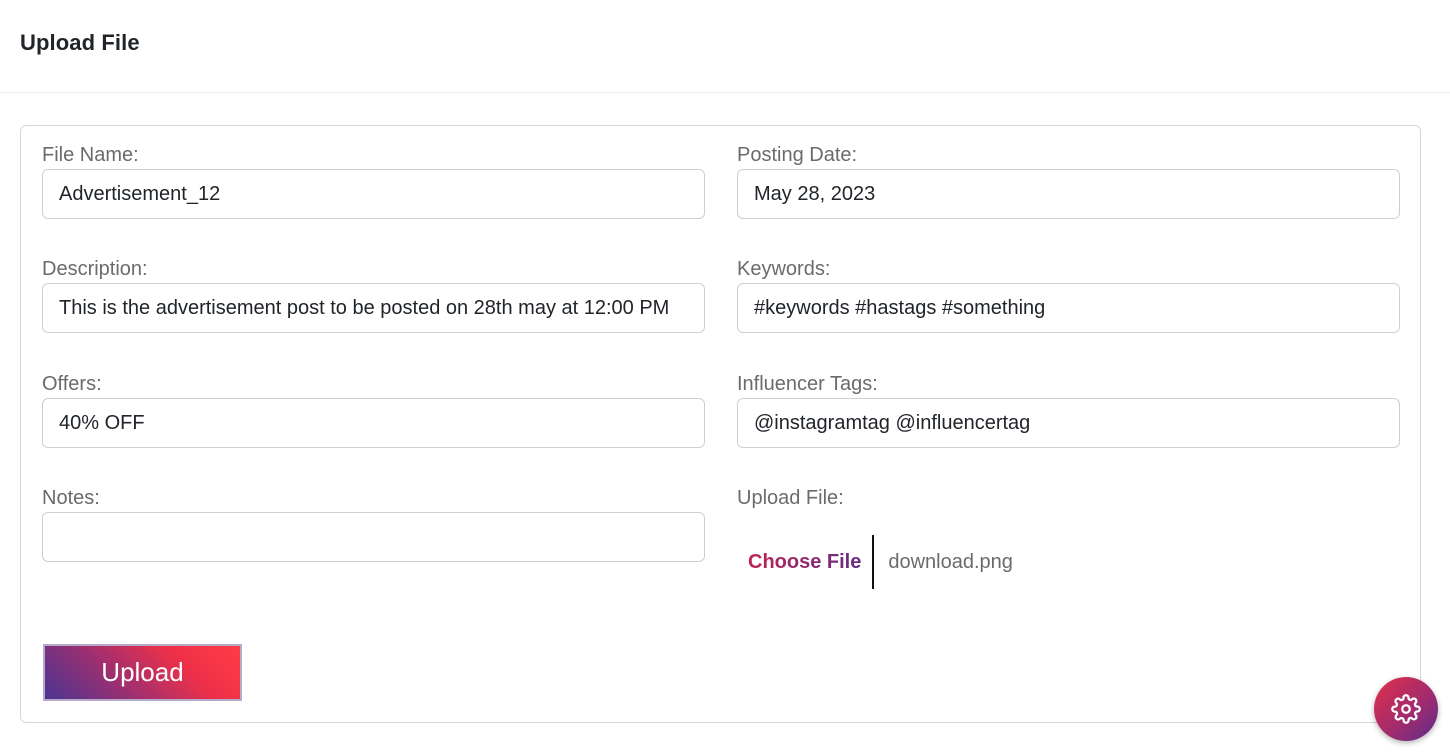  What do you see at coordinates (875, 562) in the screenshot?
I see `file-upload-widget: Choose File download.png` at bounding box center [875, 562].